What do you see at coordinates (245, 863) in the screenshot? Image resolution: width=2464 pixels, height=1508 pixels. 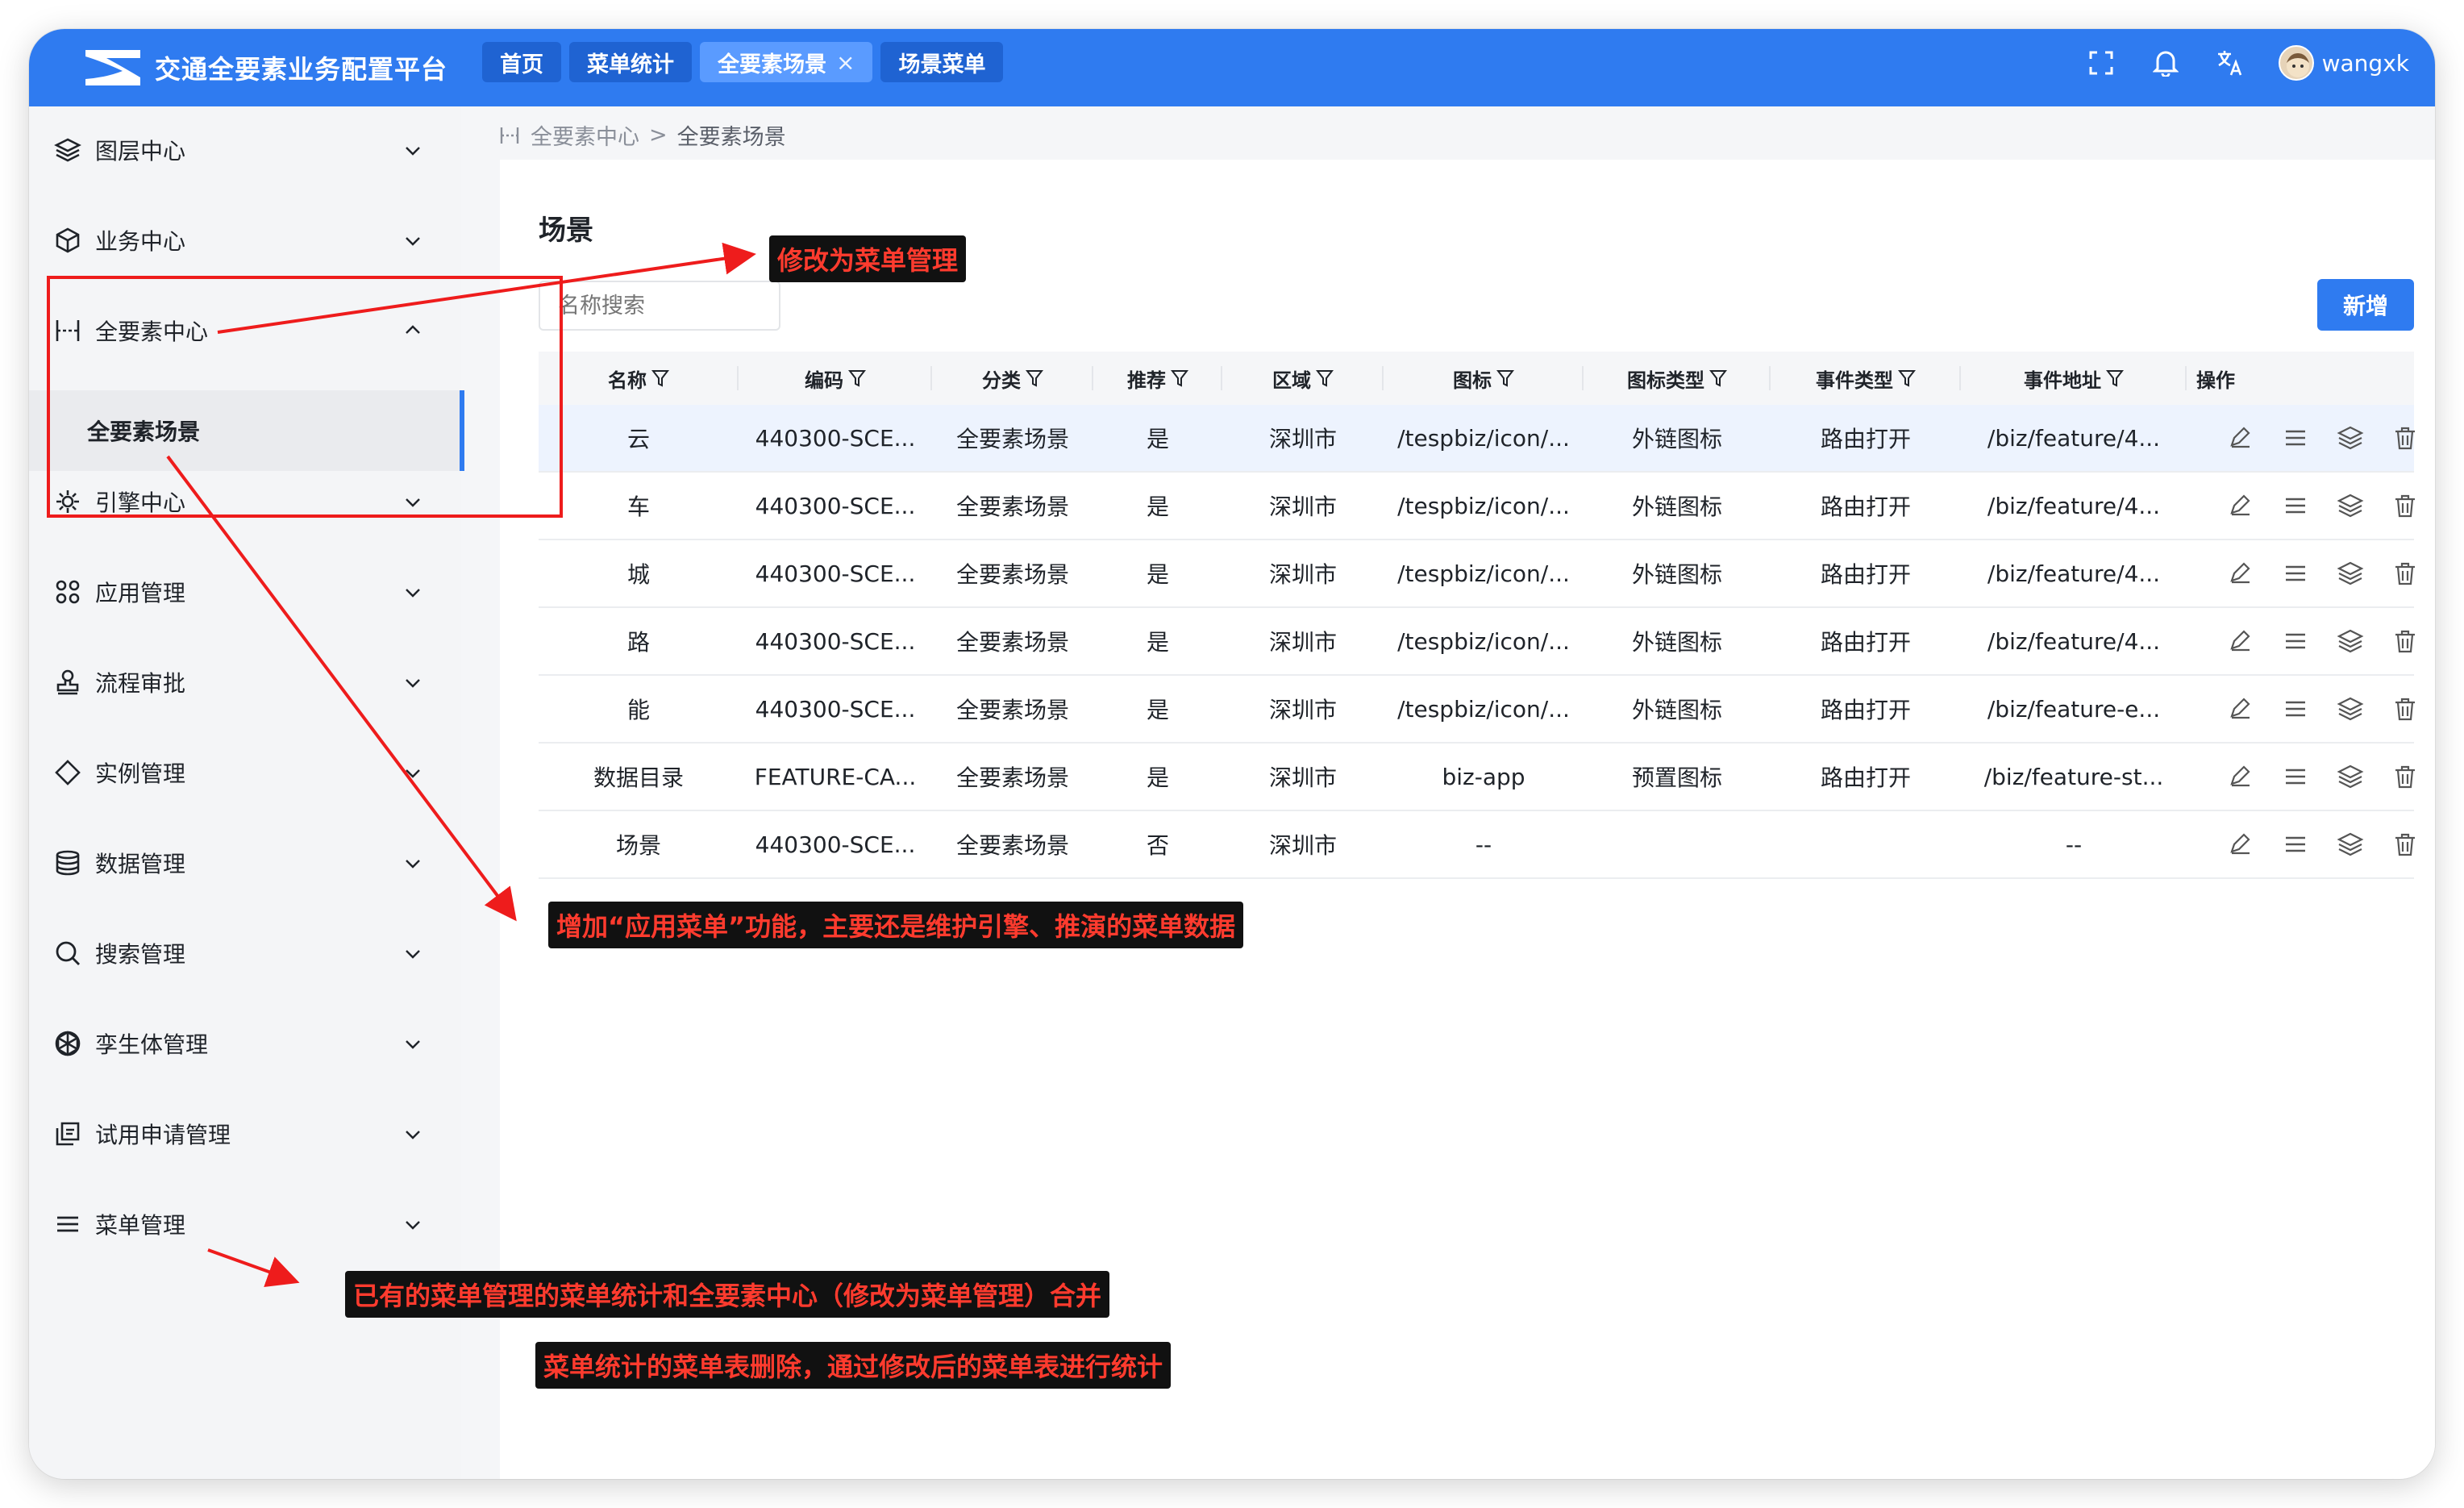 I see `sidebar-item-data-management: 数据管理` at bounding box center [245, 863].